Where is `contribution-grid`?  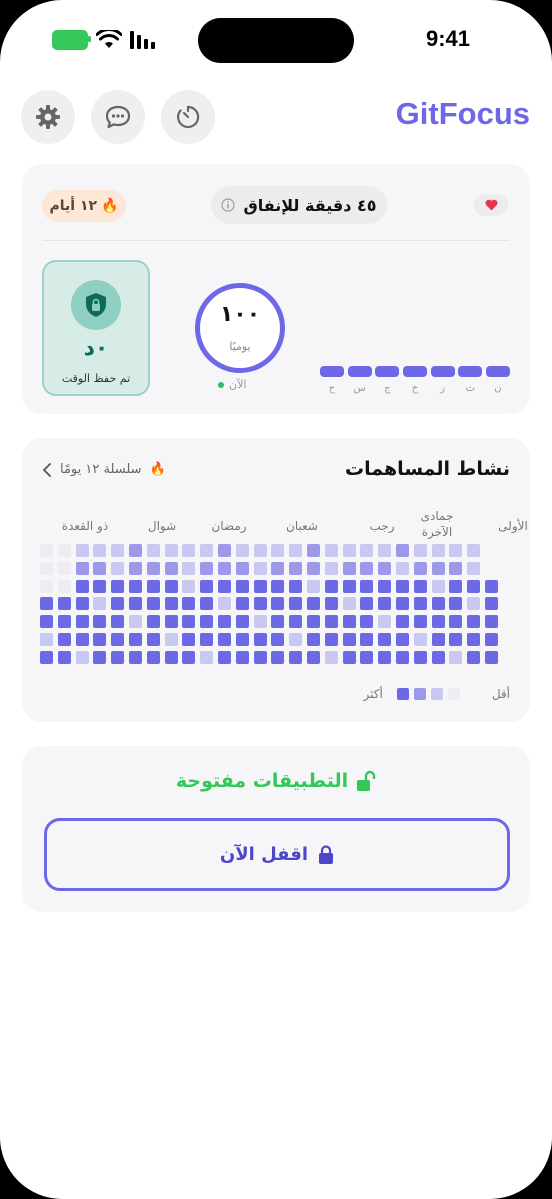 contribution-grid is located at coordinates (275, 605).